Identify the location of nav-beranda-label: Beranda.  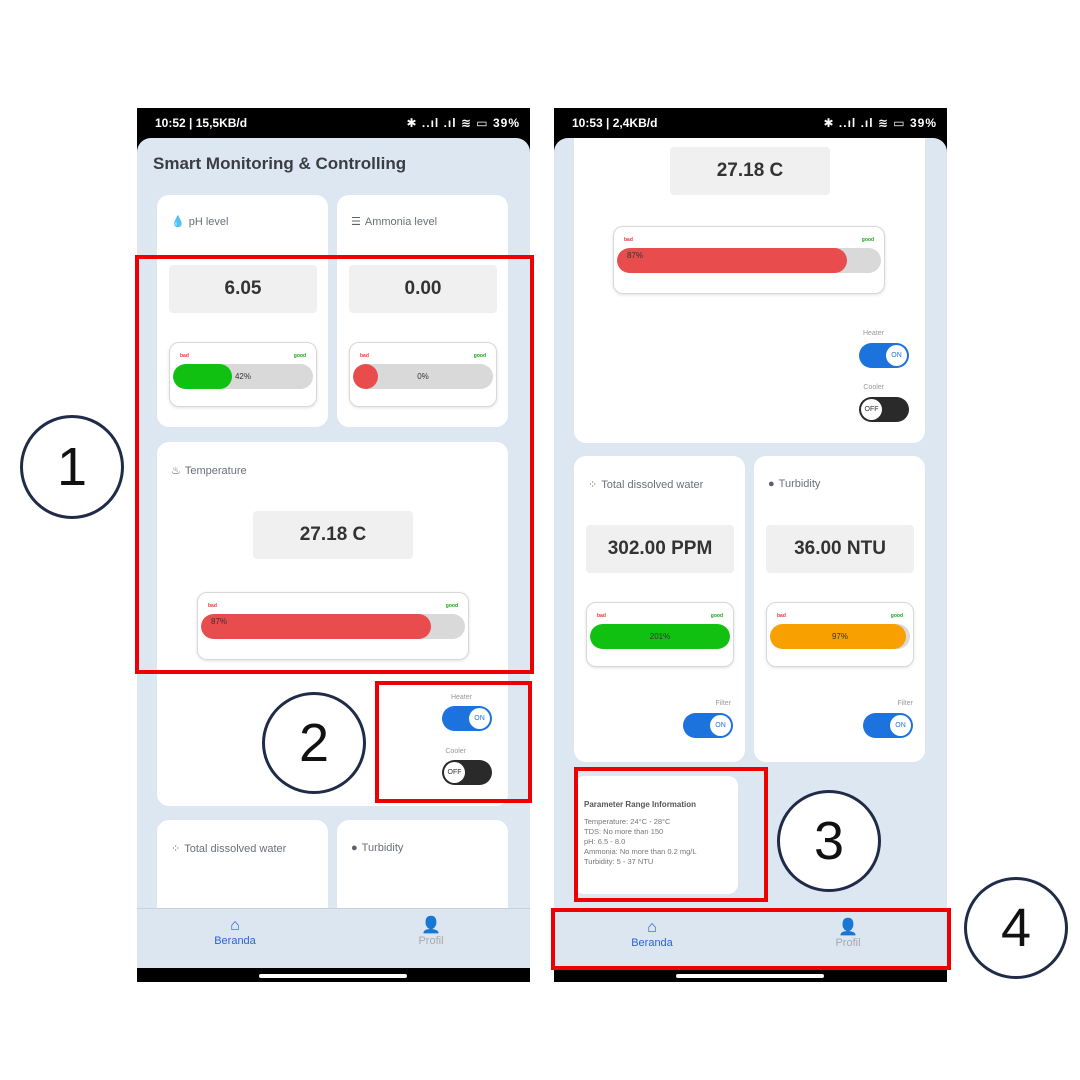
(235, 941).